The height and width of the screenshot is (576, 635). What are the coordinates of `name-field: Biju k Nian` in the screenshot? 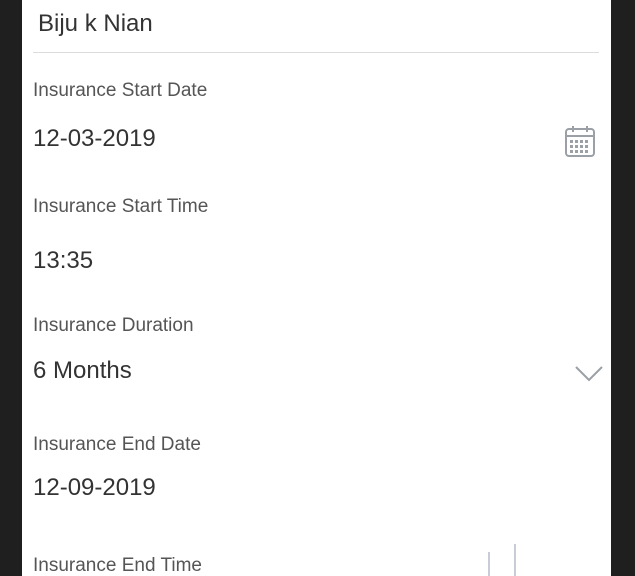 It's located at (95, 24).